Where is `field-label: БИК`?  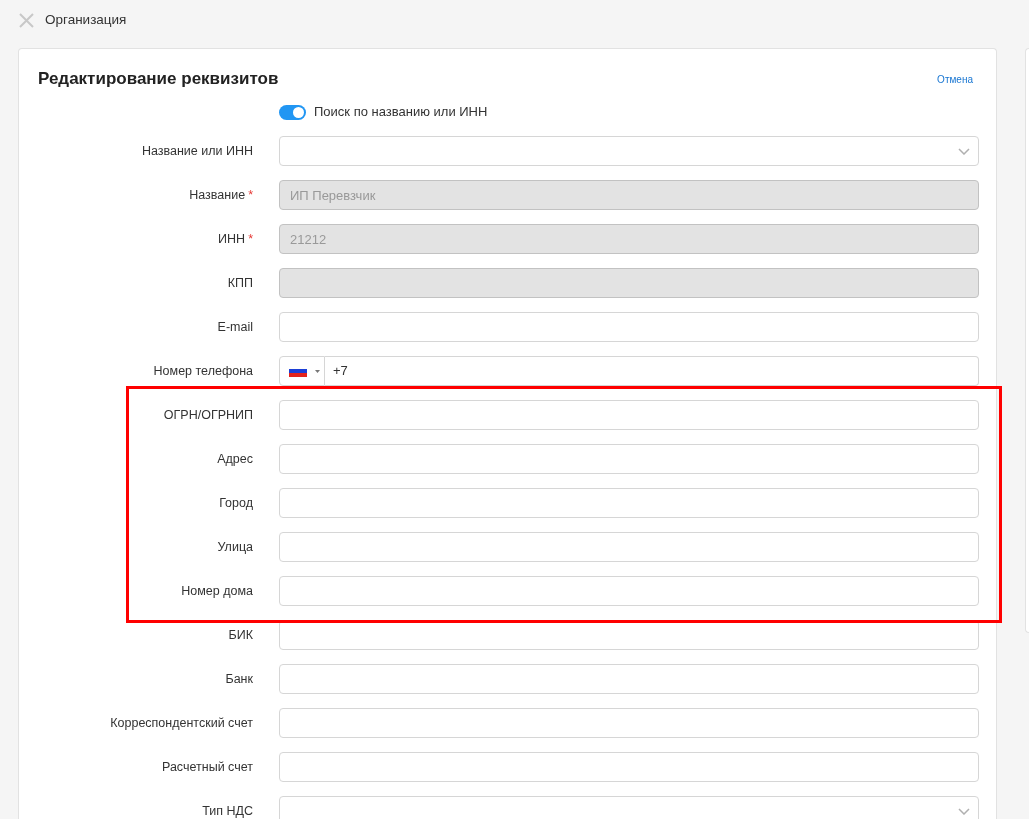
field-label: БИК is located at coordinates (240, 635).